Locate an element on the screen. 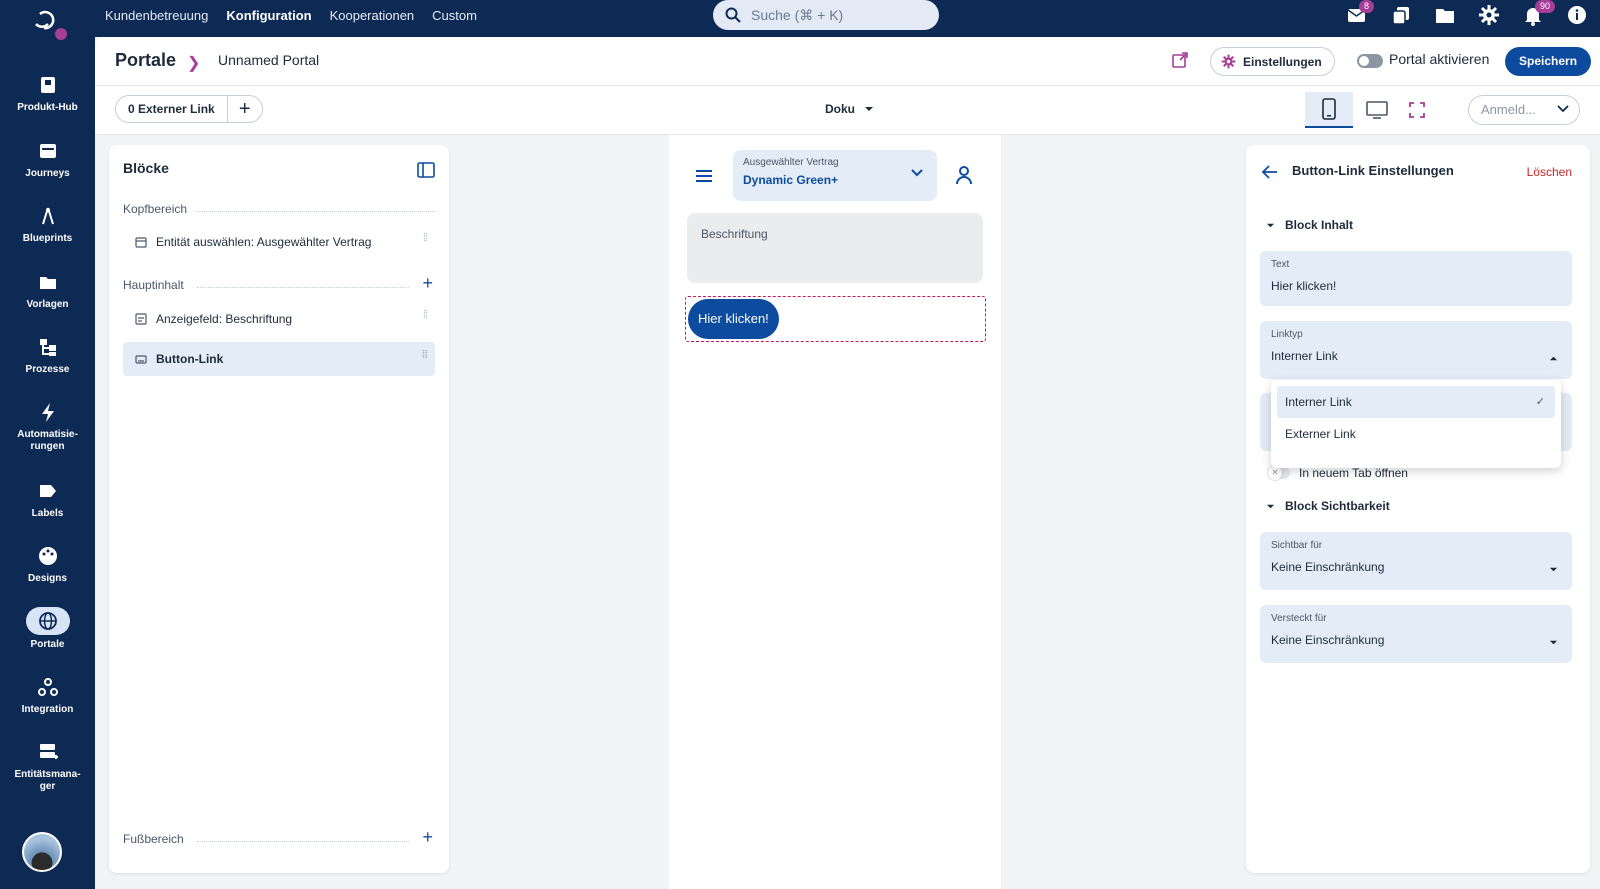 This screenshot has height=889, width=1600. external-link-button: 0 Externer Link is located at coordinates (172, 109).